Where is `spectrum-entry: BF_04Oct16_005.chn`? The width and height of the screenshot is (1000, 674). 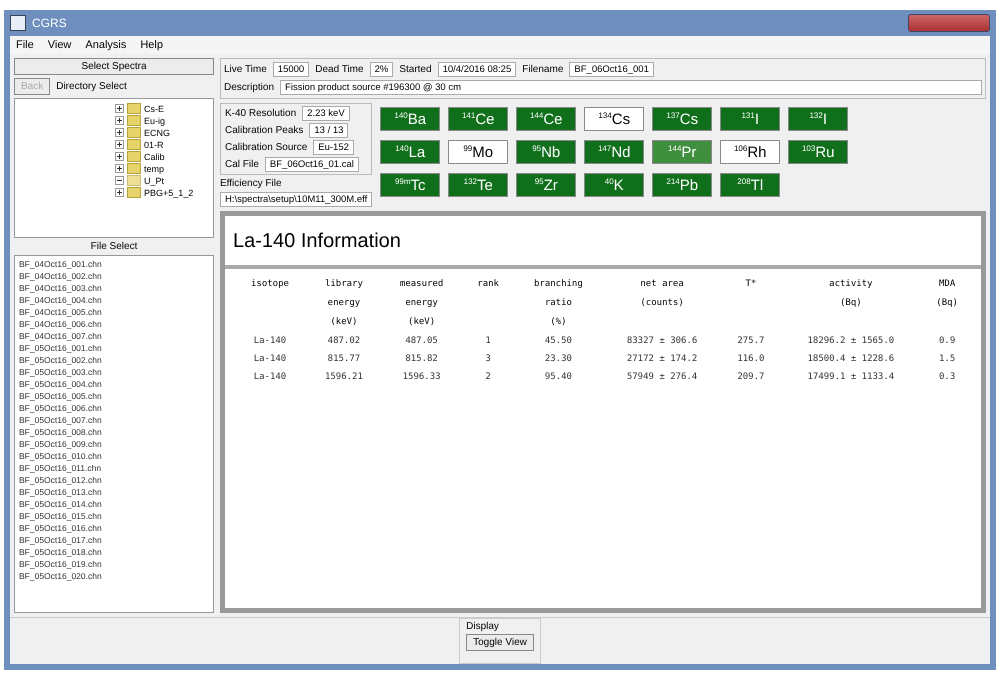 spectrum-entry: BF_04Oct16_005.chn is located at coordinates (114, 312).